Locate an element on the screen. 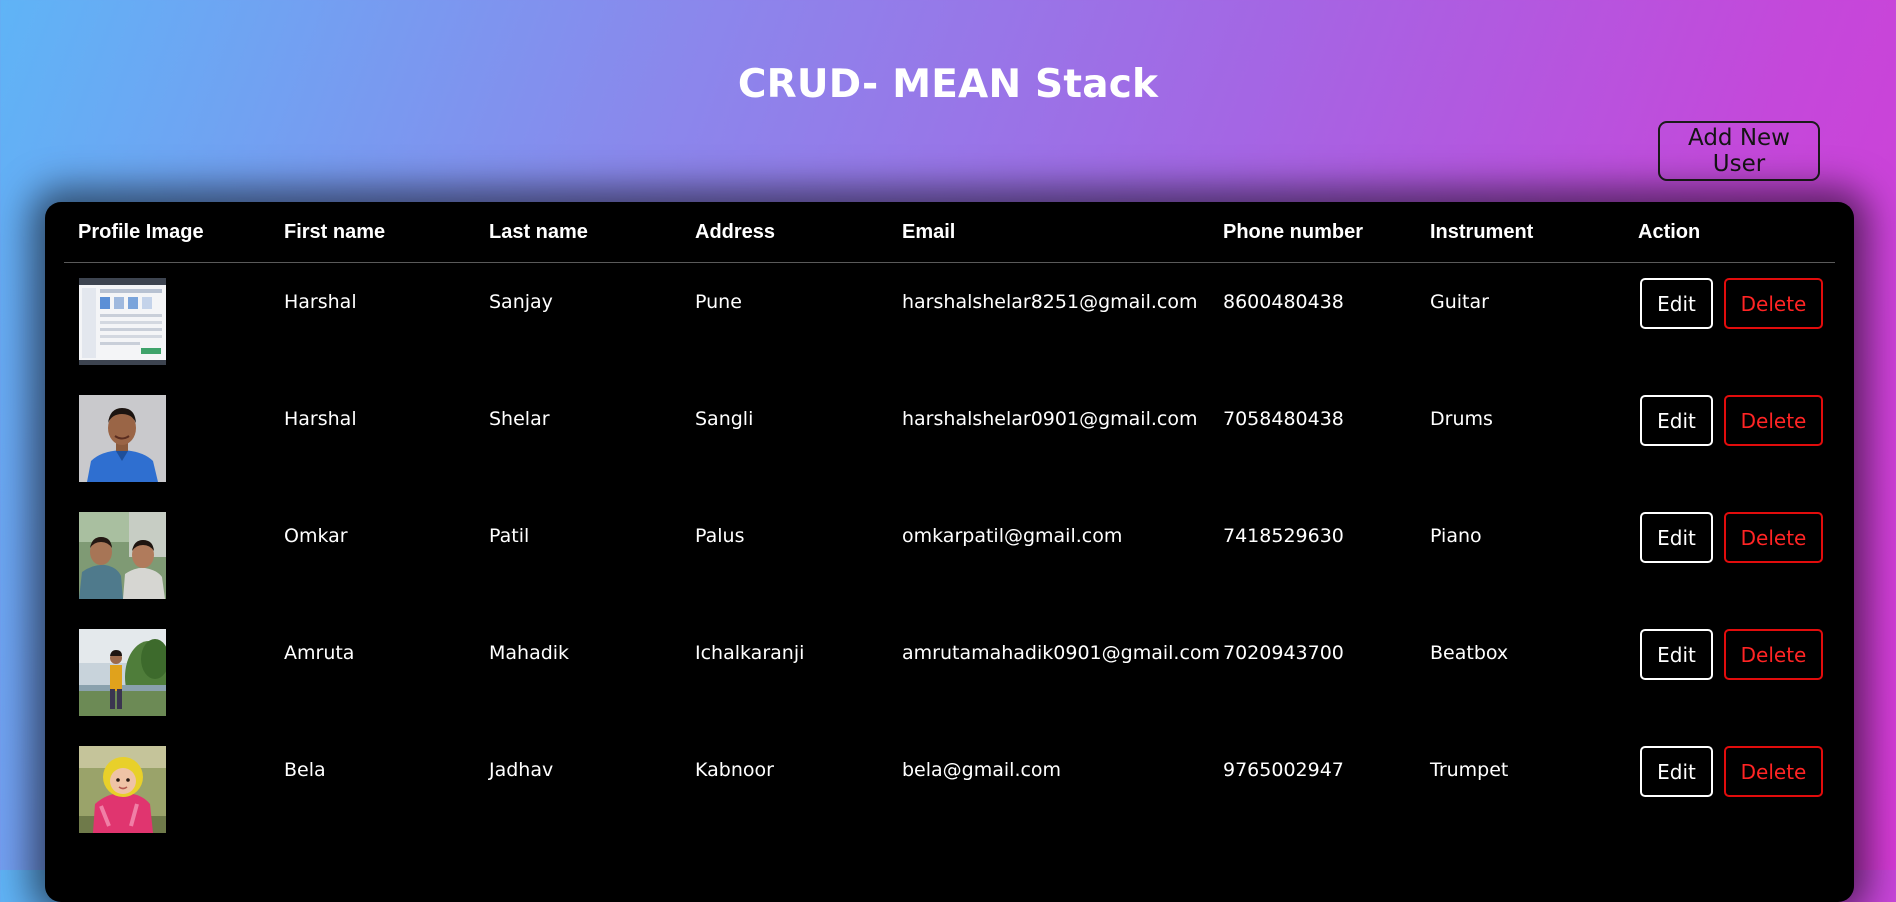 Image resolution: width=1896 pixels, height=902 pixels. header-profile-image: Profile Image is located at coordinates (141, 232).